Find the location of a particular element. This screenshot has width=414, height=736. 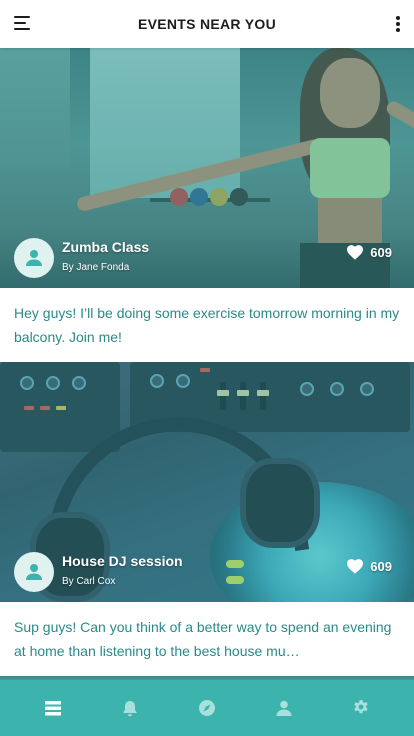

feed-icon is located at coordinates (52, 708).